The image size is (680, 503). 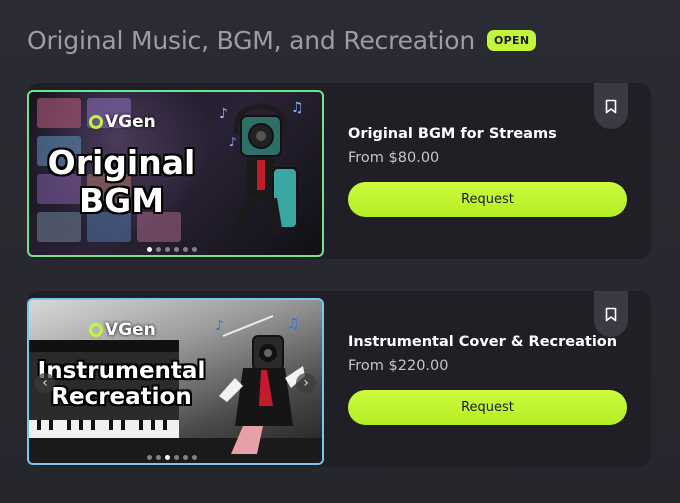 I want to click on status-badge: OPEN, so click(x=512, y=40).